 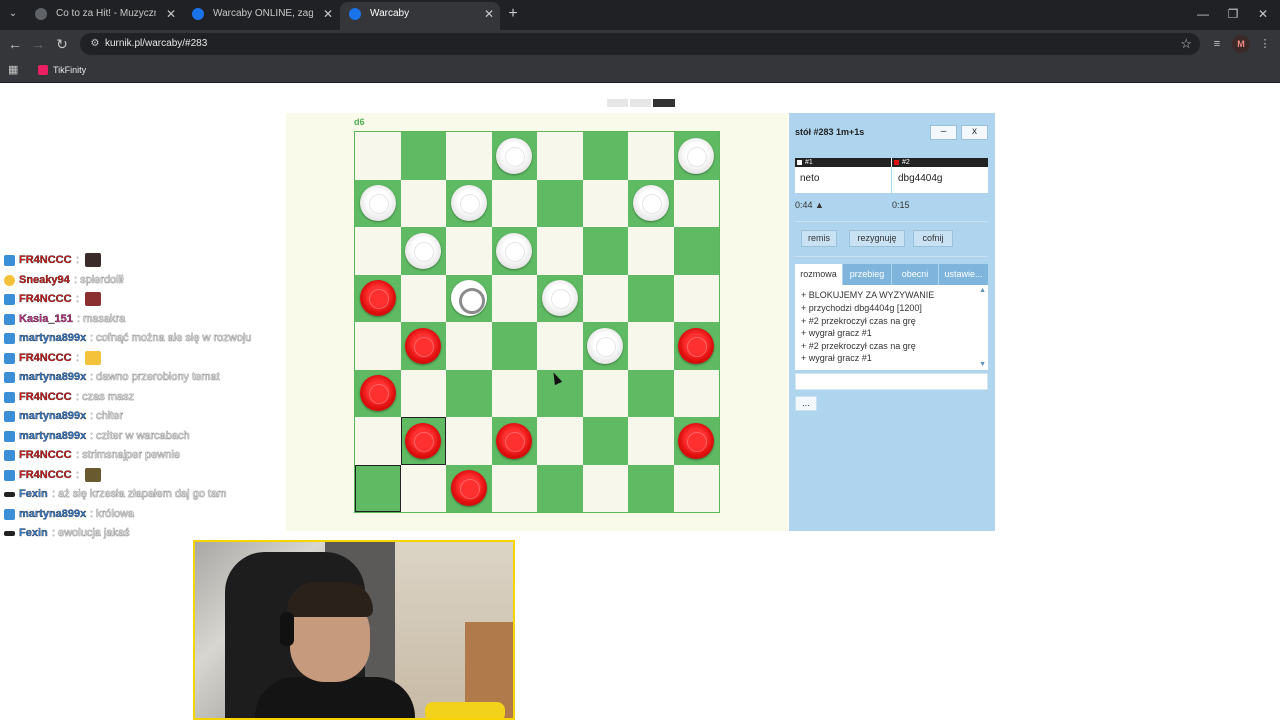 I want to click on tab-history: przebieg, so click(x=867, y=274).